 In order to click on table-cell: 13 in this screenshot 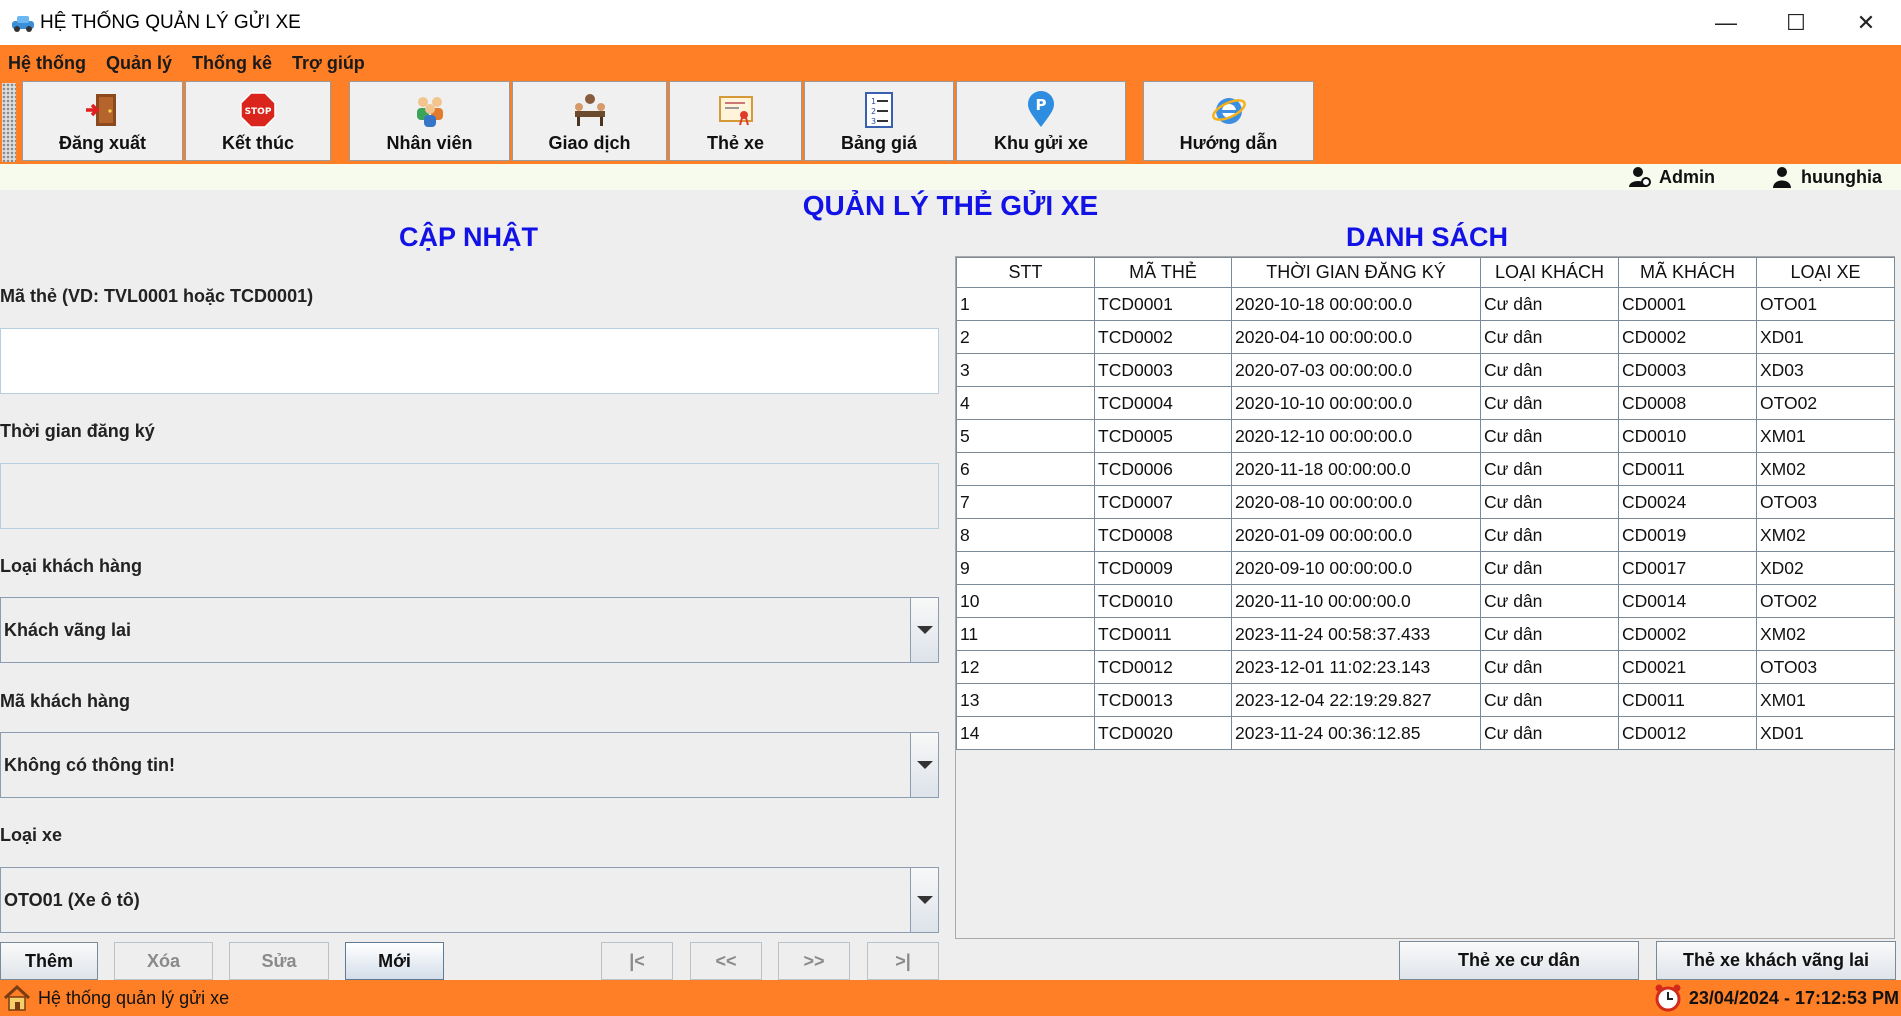, I will do `click(1025, 700)`.